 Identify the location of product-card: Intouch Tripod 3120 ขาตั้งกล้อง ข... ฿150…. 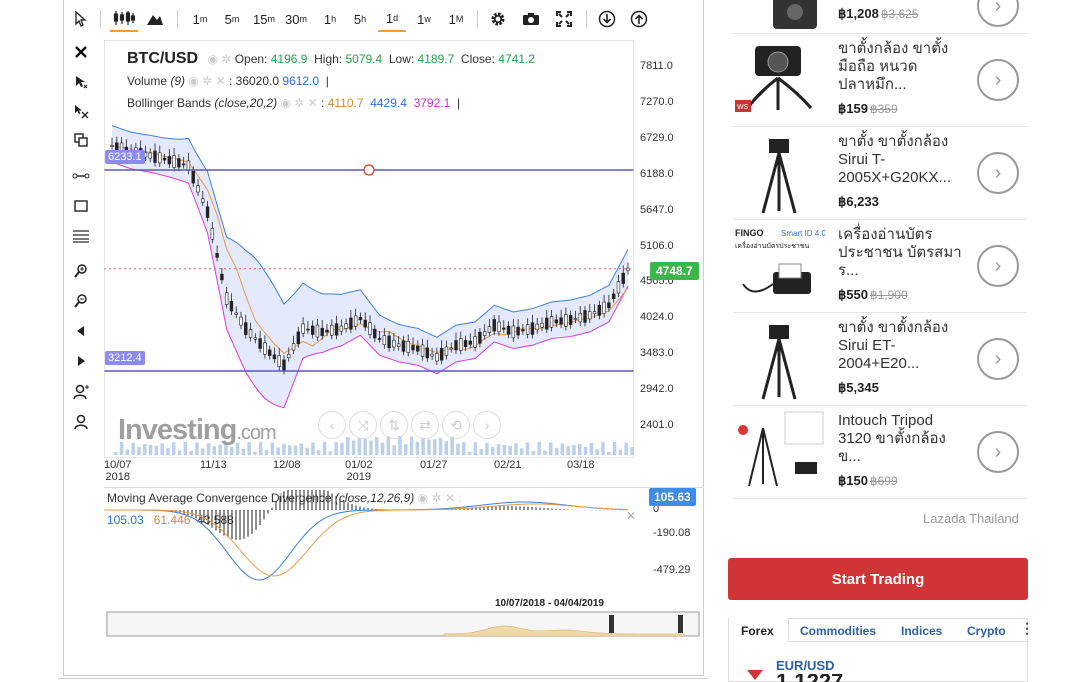
(880, 452).